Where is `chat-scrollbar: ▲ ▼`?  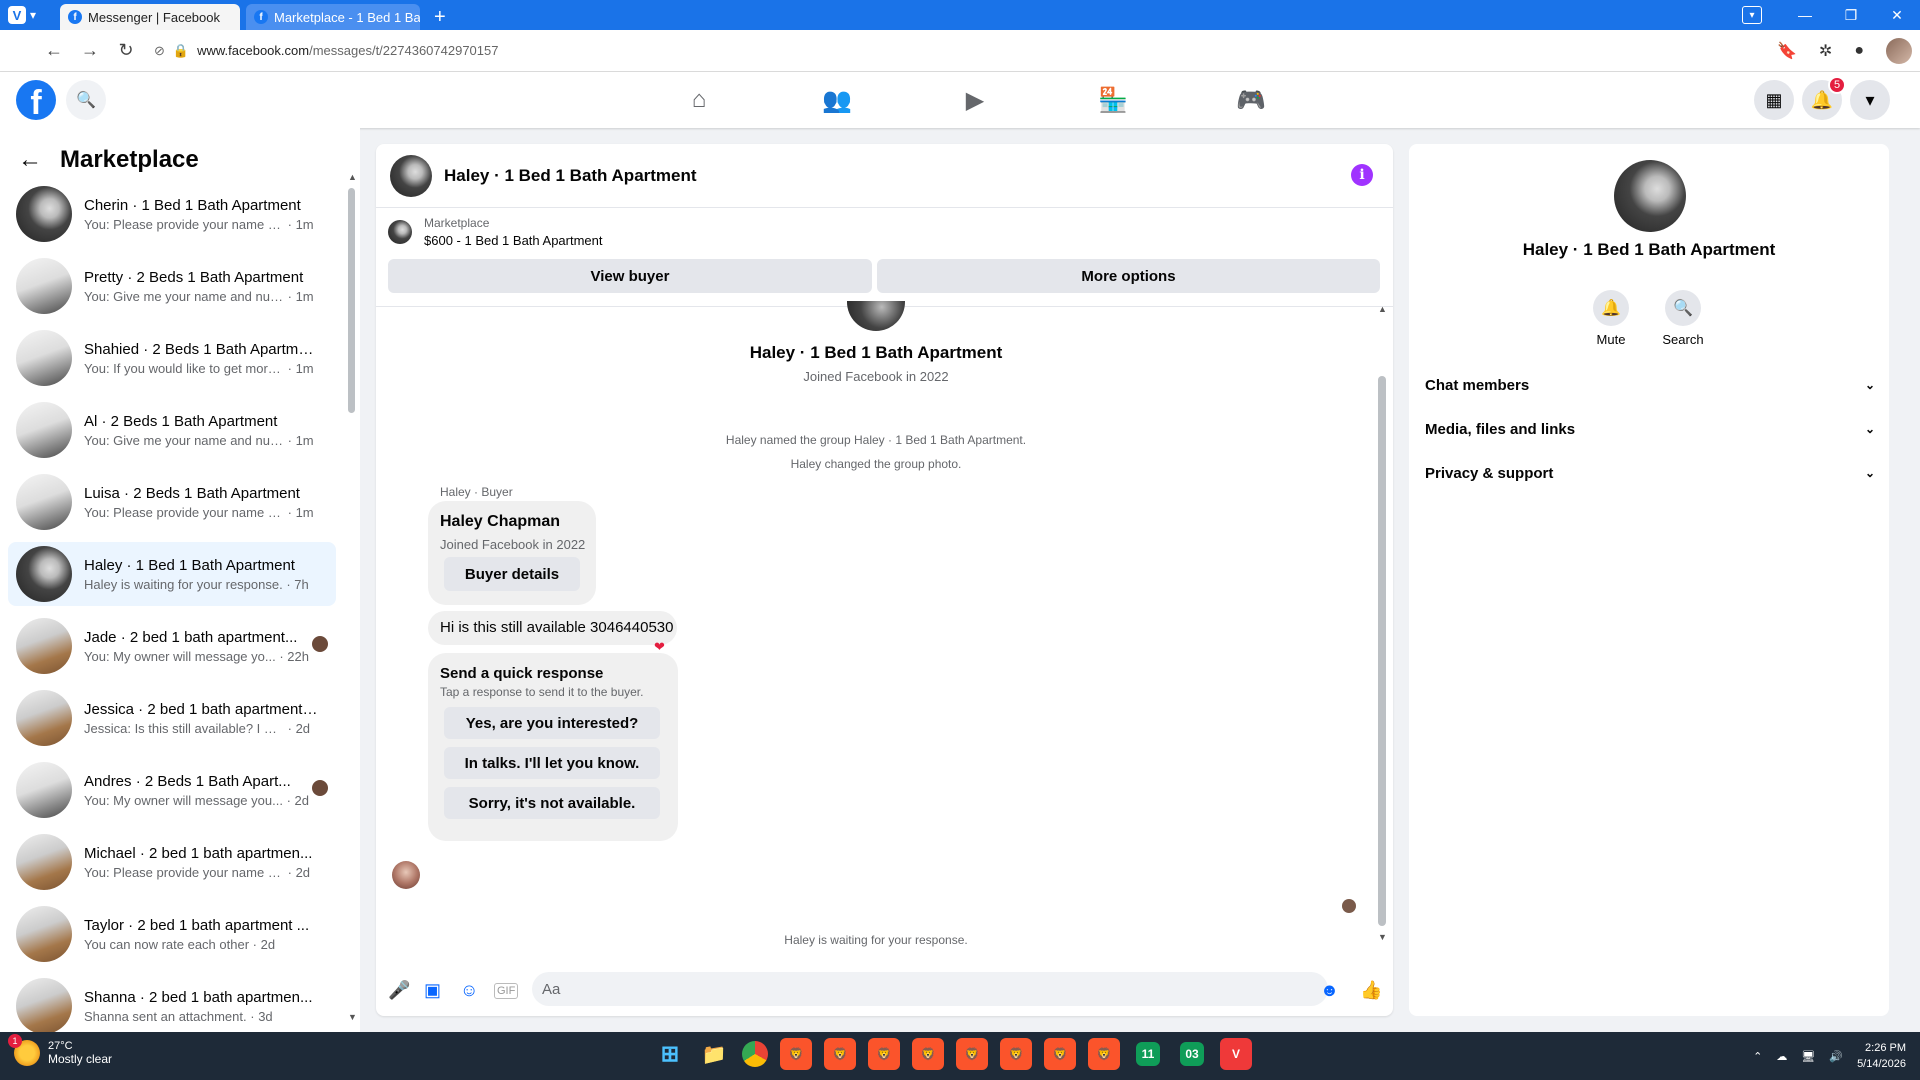 chat-scrollbar: ▲ ▼ is located at coordinates (1383, 625).